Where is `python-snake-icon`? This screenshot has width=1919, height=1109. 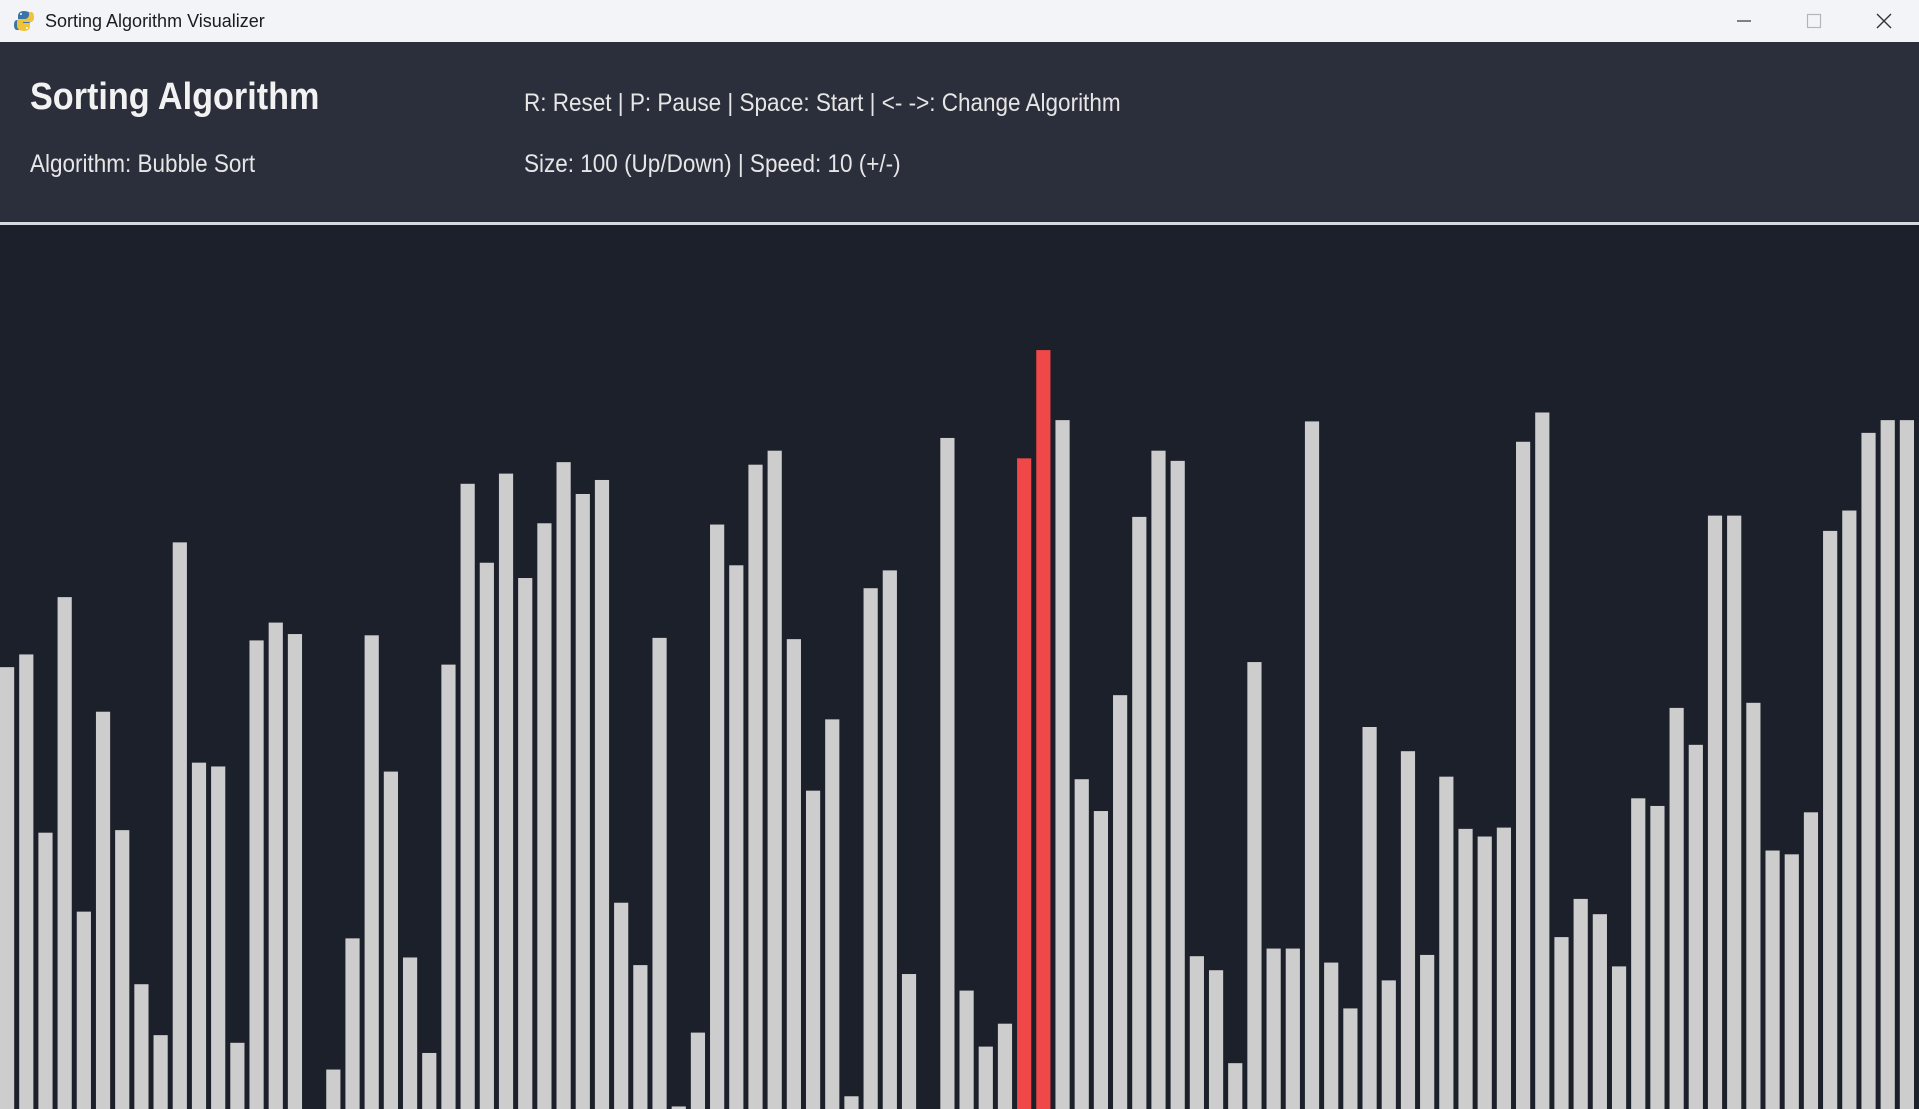
python-snake-icon is located at coordinates (24, 21).